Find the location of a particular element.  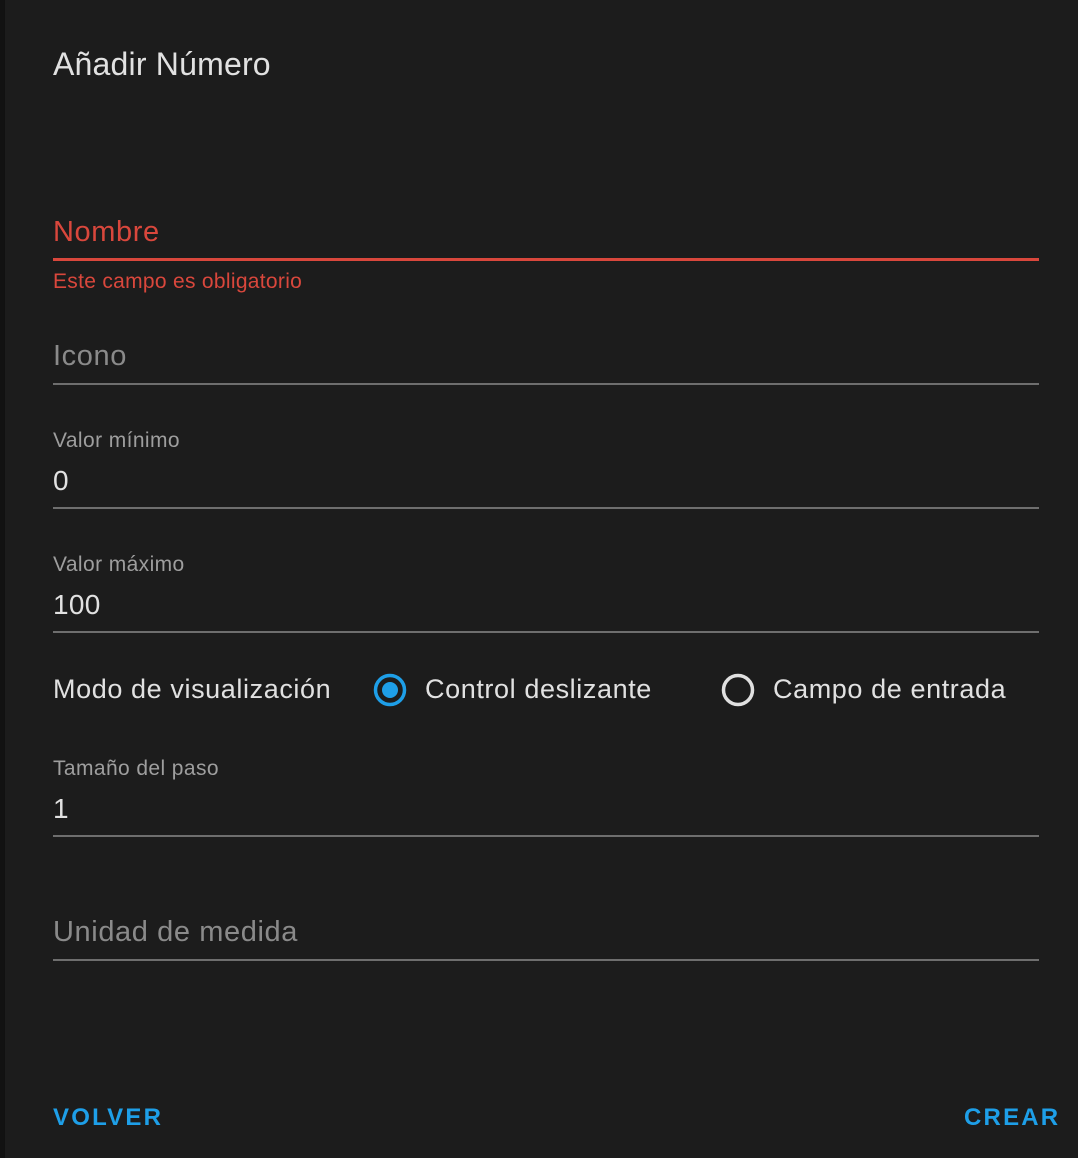

dialog-title: Añadir Número is located at coordinates (162, 64).